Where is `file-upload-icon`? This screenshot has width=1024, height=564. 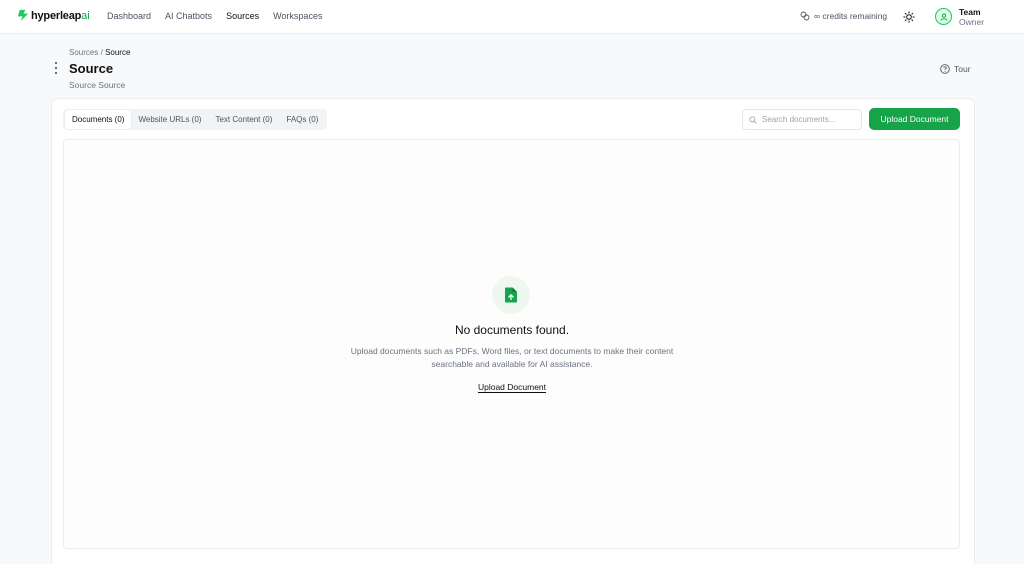
file-upload-icon is located at coordinates (511, 295).